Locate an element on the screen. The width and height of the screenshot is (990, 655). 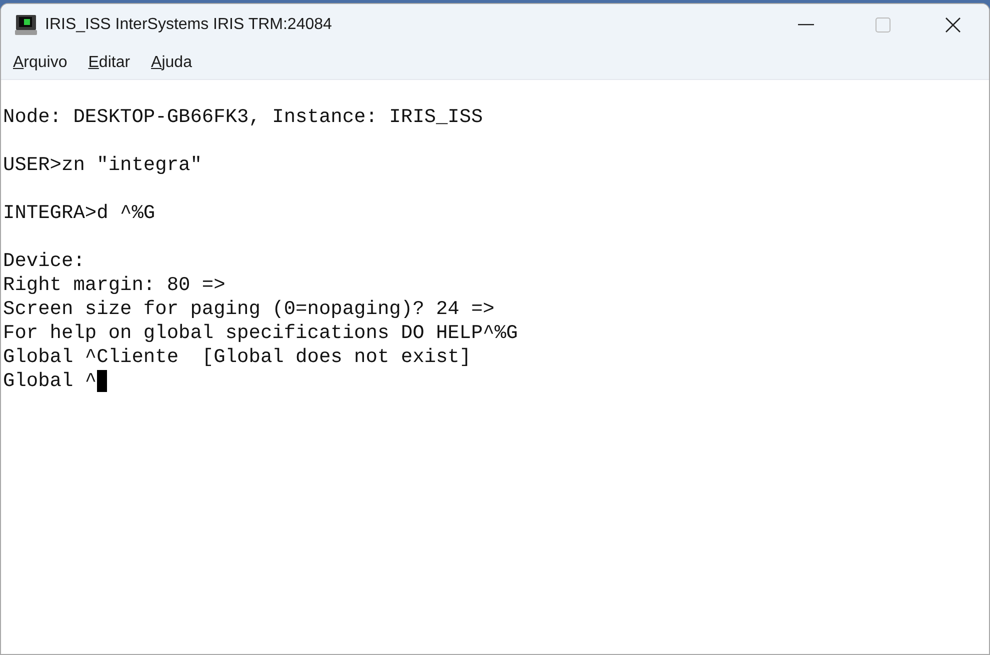
window-title: IRIS_ISS InterSystems IRIS TRM:24084 is located at coordinates (188, 25).